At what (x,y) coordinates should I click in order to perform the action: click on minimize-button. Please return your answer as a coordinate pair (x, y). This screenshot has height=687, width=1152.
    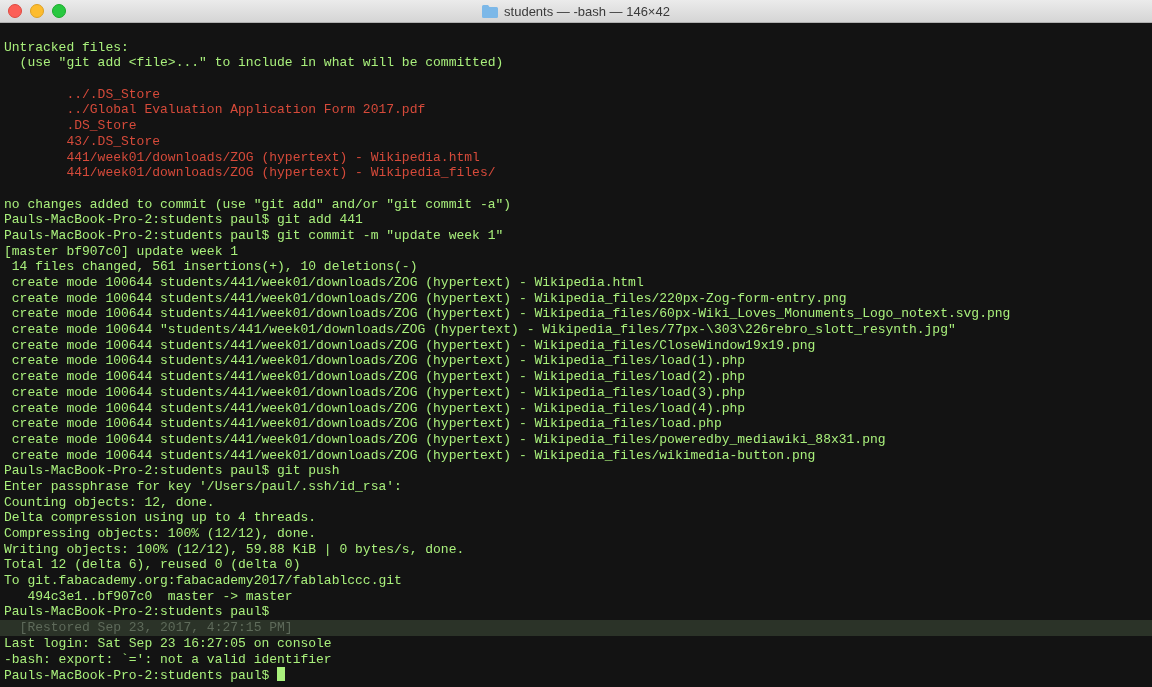
    Looking at the image, I should click on (37, 11).